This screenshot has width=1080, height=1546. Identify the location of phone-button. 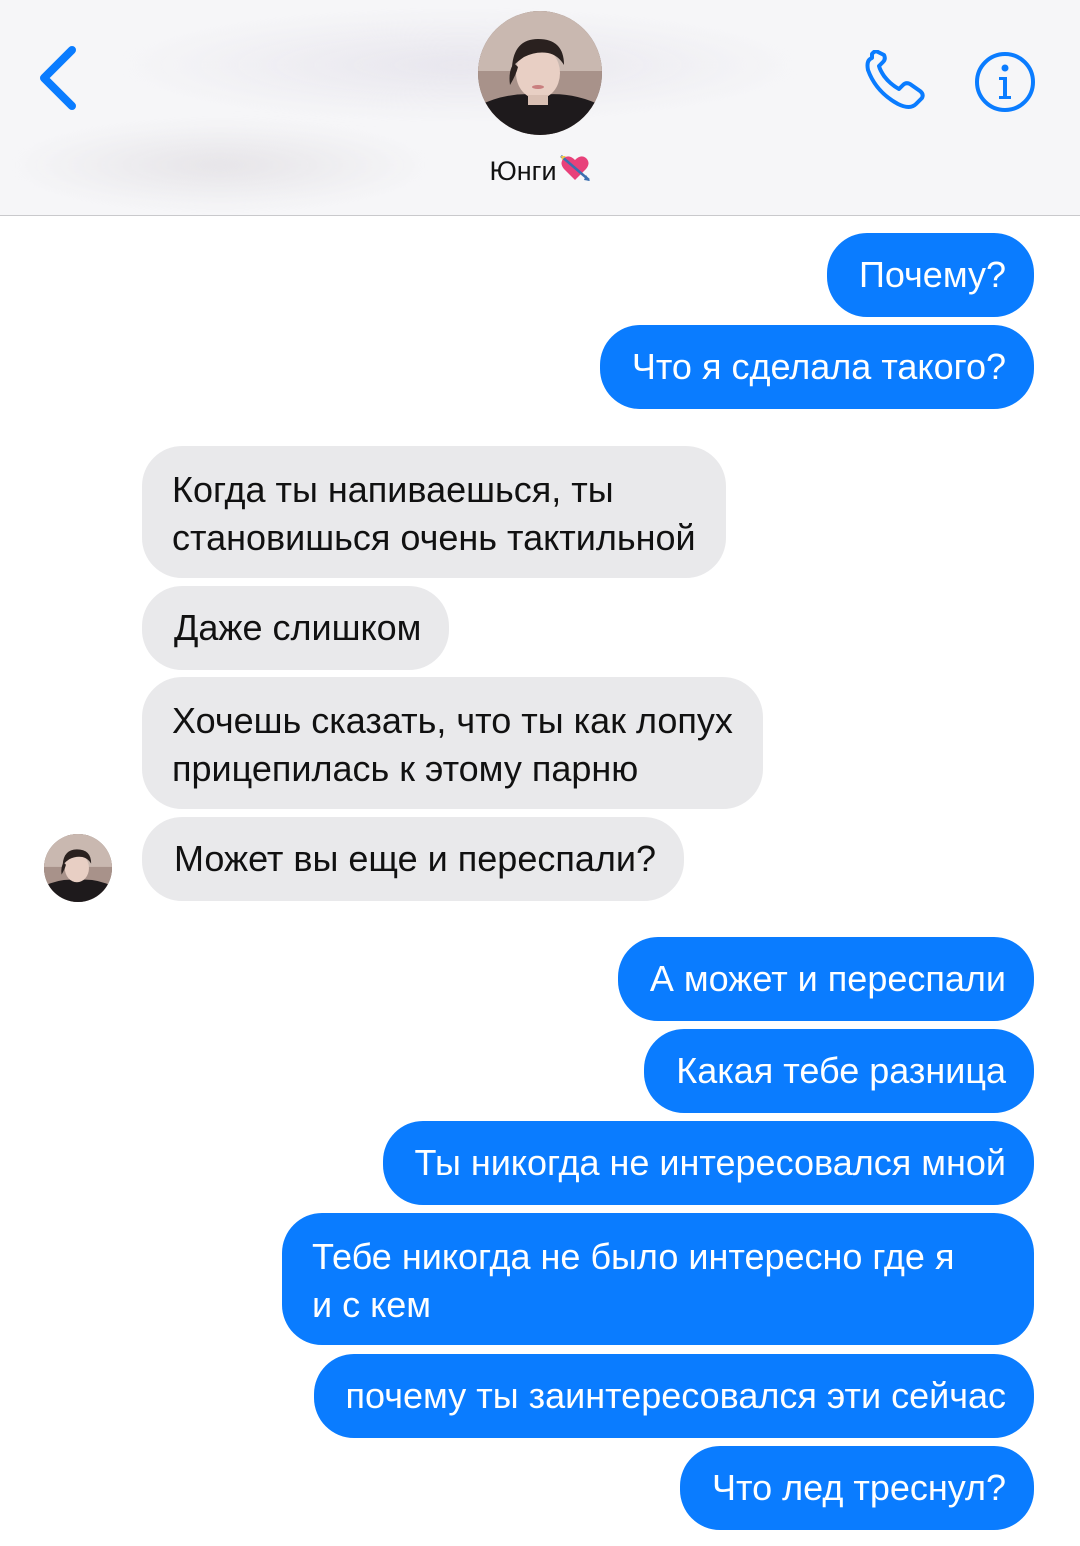
(896, 81).